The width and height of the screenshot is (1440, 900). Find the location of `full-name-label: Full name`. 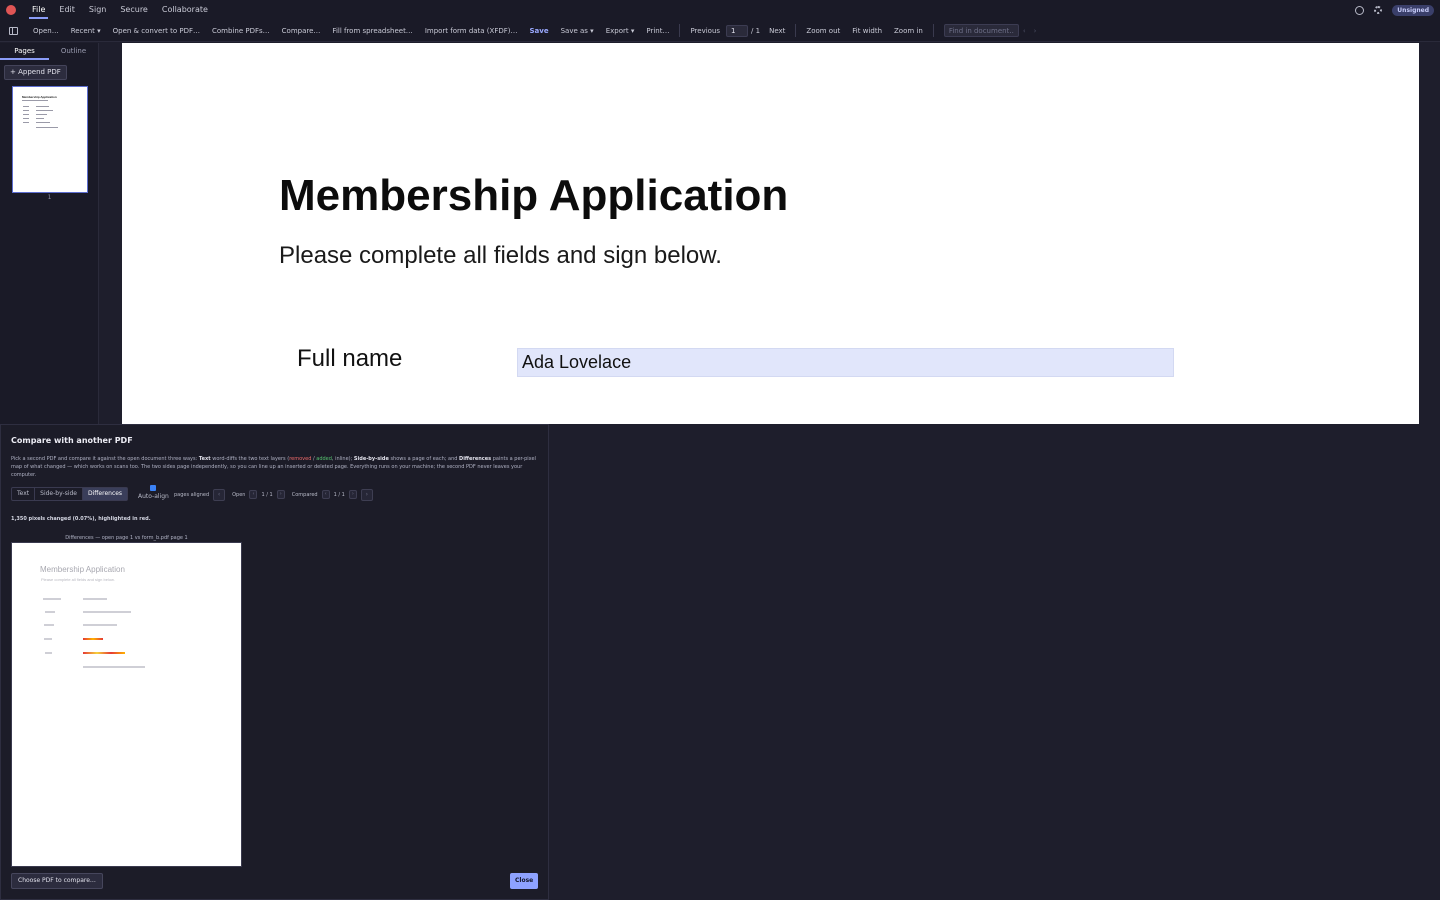

full-name-label: Full name is located at coordinates (350, 358).